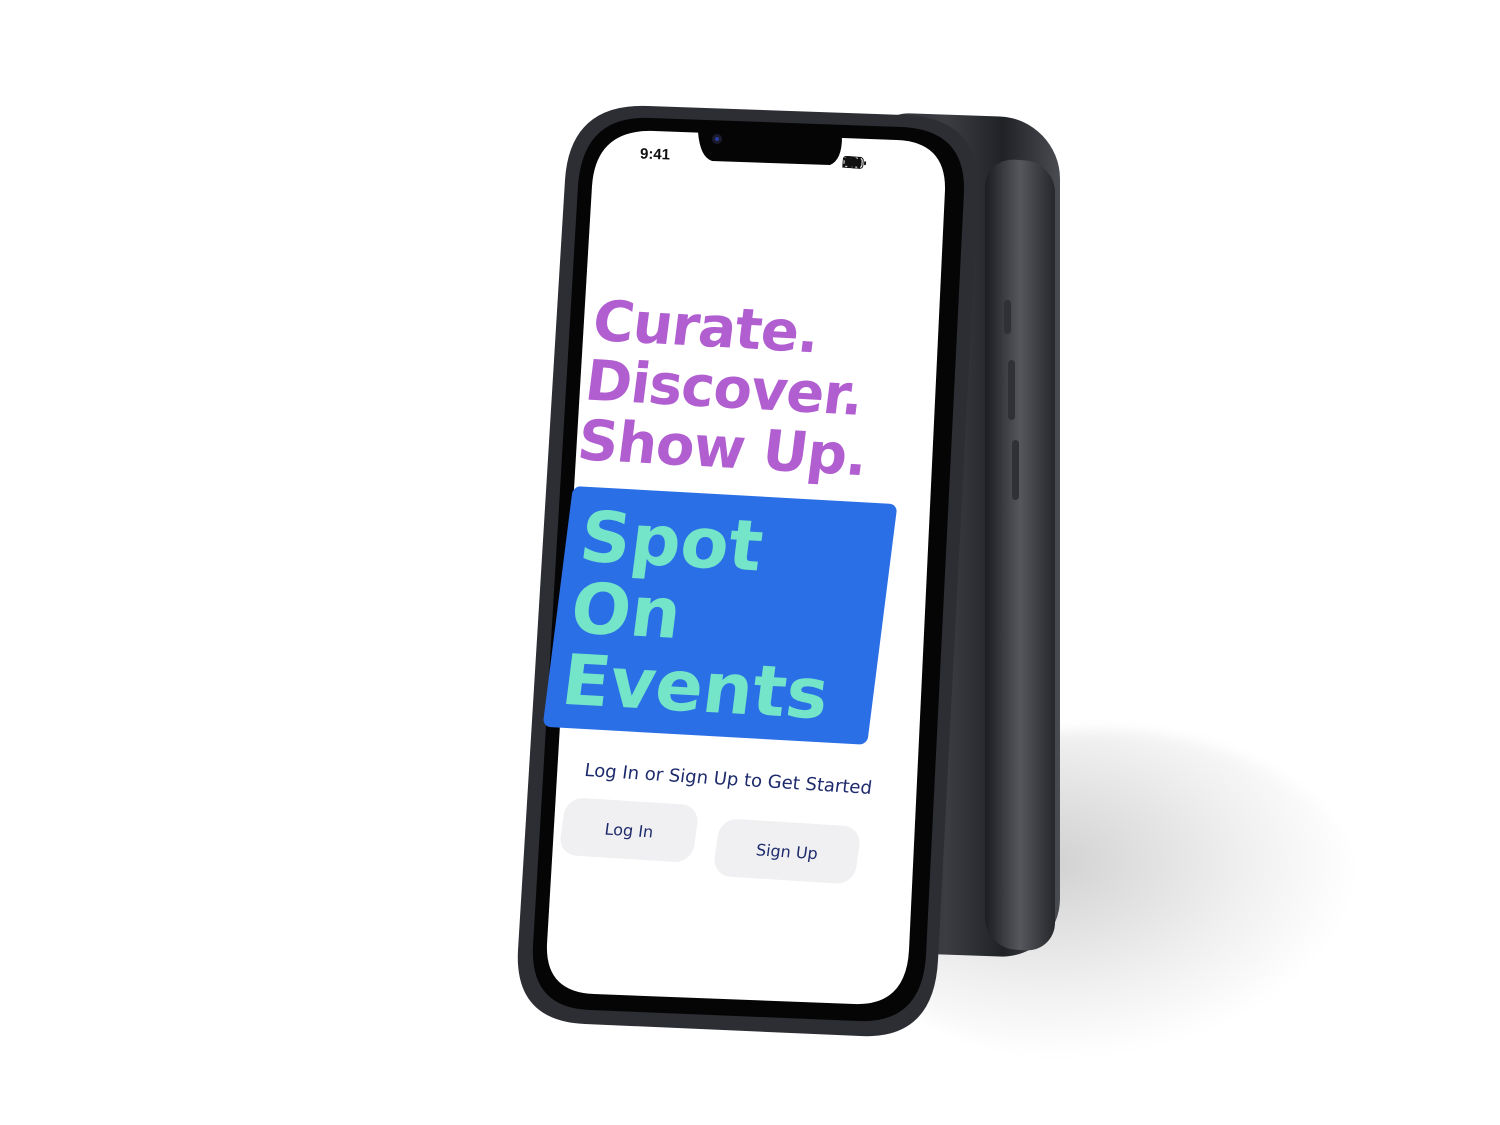 Image resolution: width=1500 pixels, height=1125 pixels. I want to click on brand-line: Events, so click(695, 687).